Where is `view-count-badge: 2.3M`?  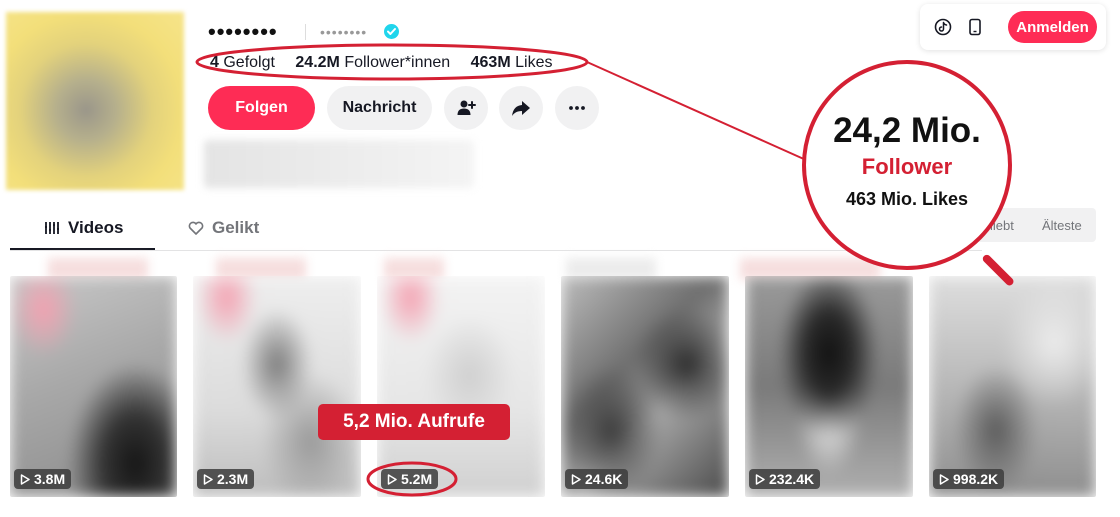
view-count-badge: 2.3M is located at coordinates (226, 479).